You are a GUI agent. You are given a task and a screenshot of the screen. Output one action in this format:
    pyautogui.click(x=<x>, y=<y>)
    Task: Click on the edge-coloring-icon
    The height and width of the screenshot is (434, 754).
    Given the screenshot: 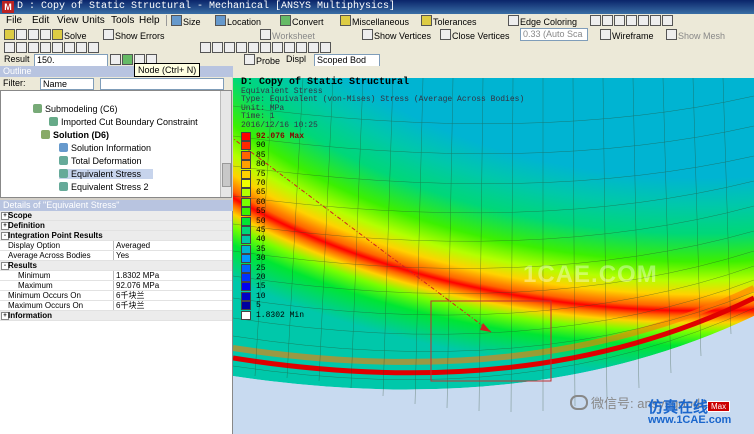 What is the action you would take?
    pyautogui.click(x=513, y=20)
    